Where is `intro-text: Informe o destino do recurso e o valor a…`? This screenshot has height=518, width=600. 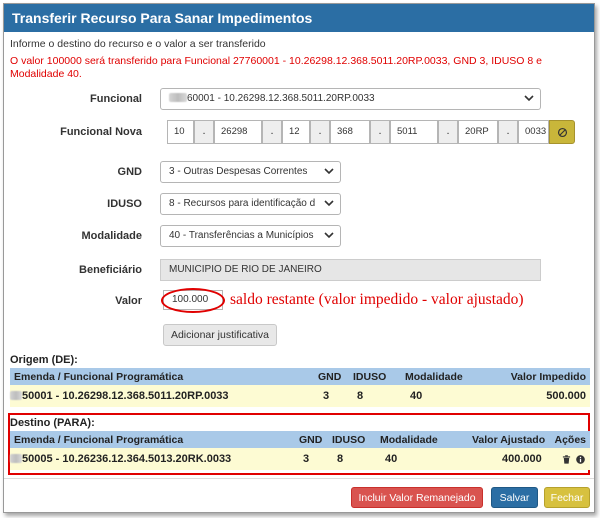 intro-text: Informe o destino do recurso e o valor a… is located at coordinates (138, 44).